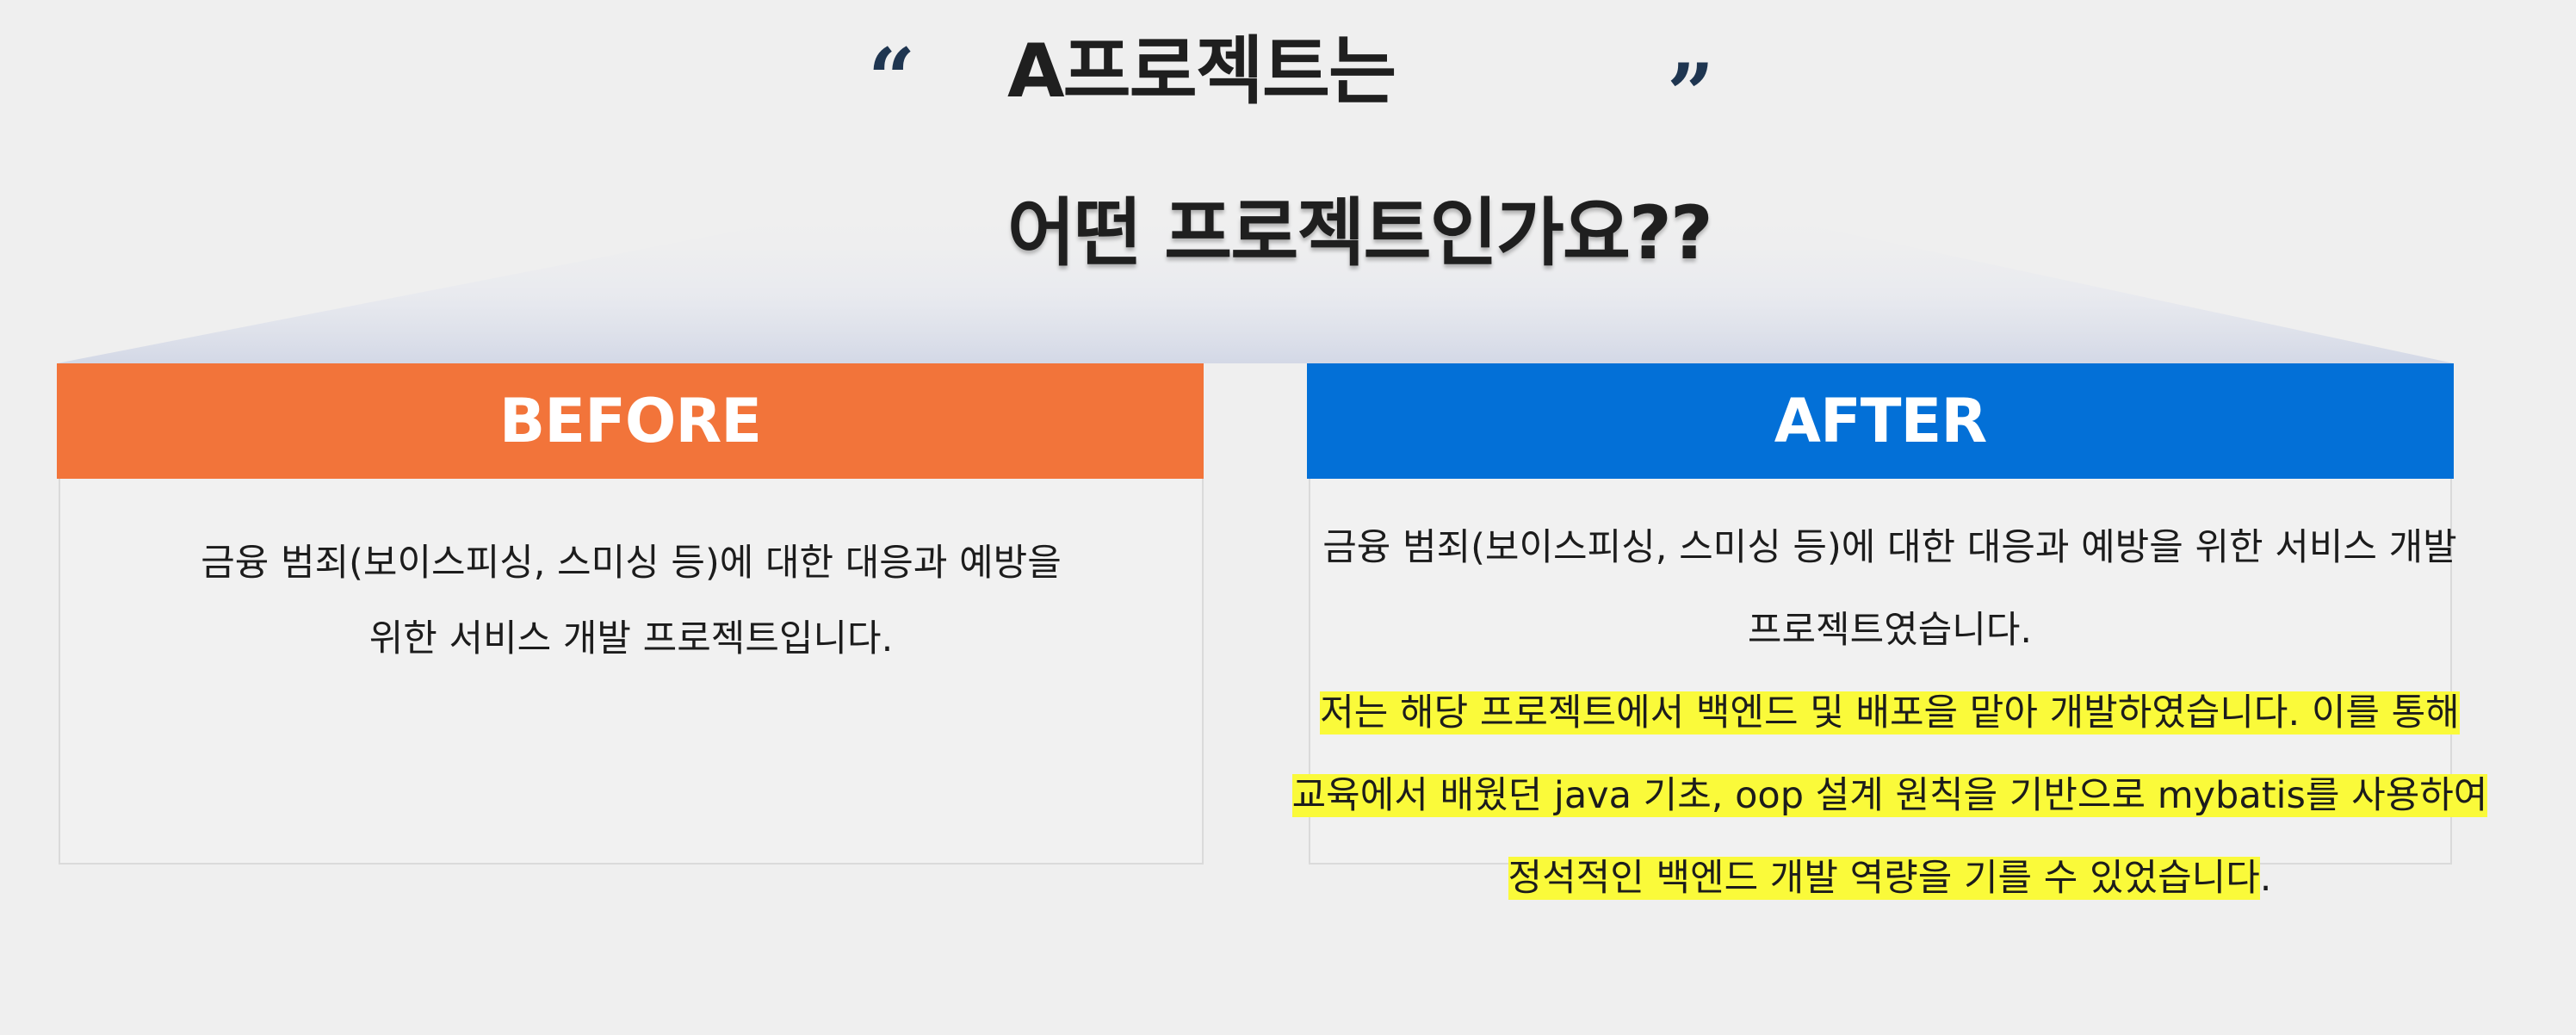 This screenshot has width=2576, height=1035. I want to click on highlight-text: 저는 해당 프로젝트에서 백엔드 및 배포을 맡아 개발하였습니다. 이를 통해, so click(1890, 712).